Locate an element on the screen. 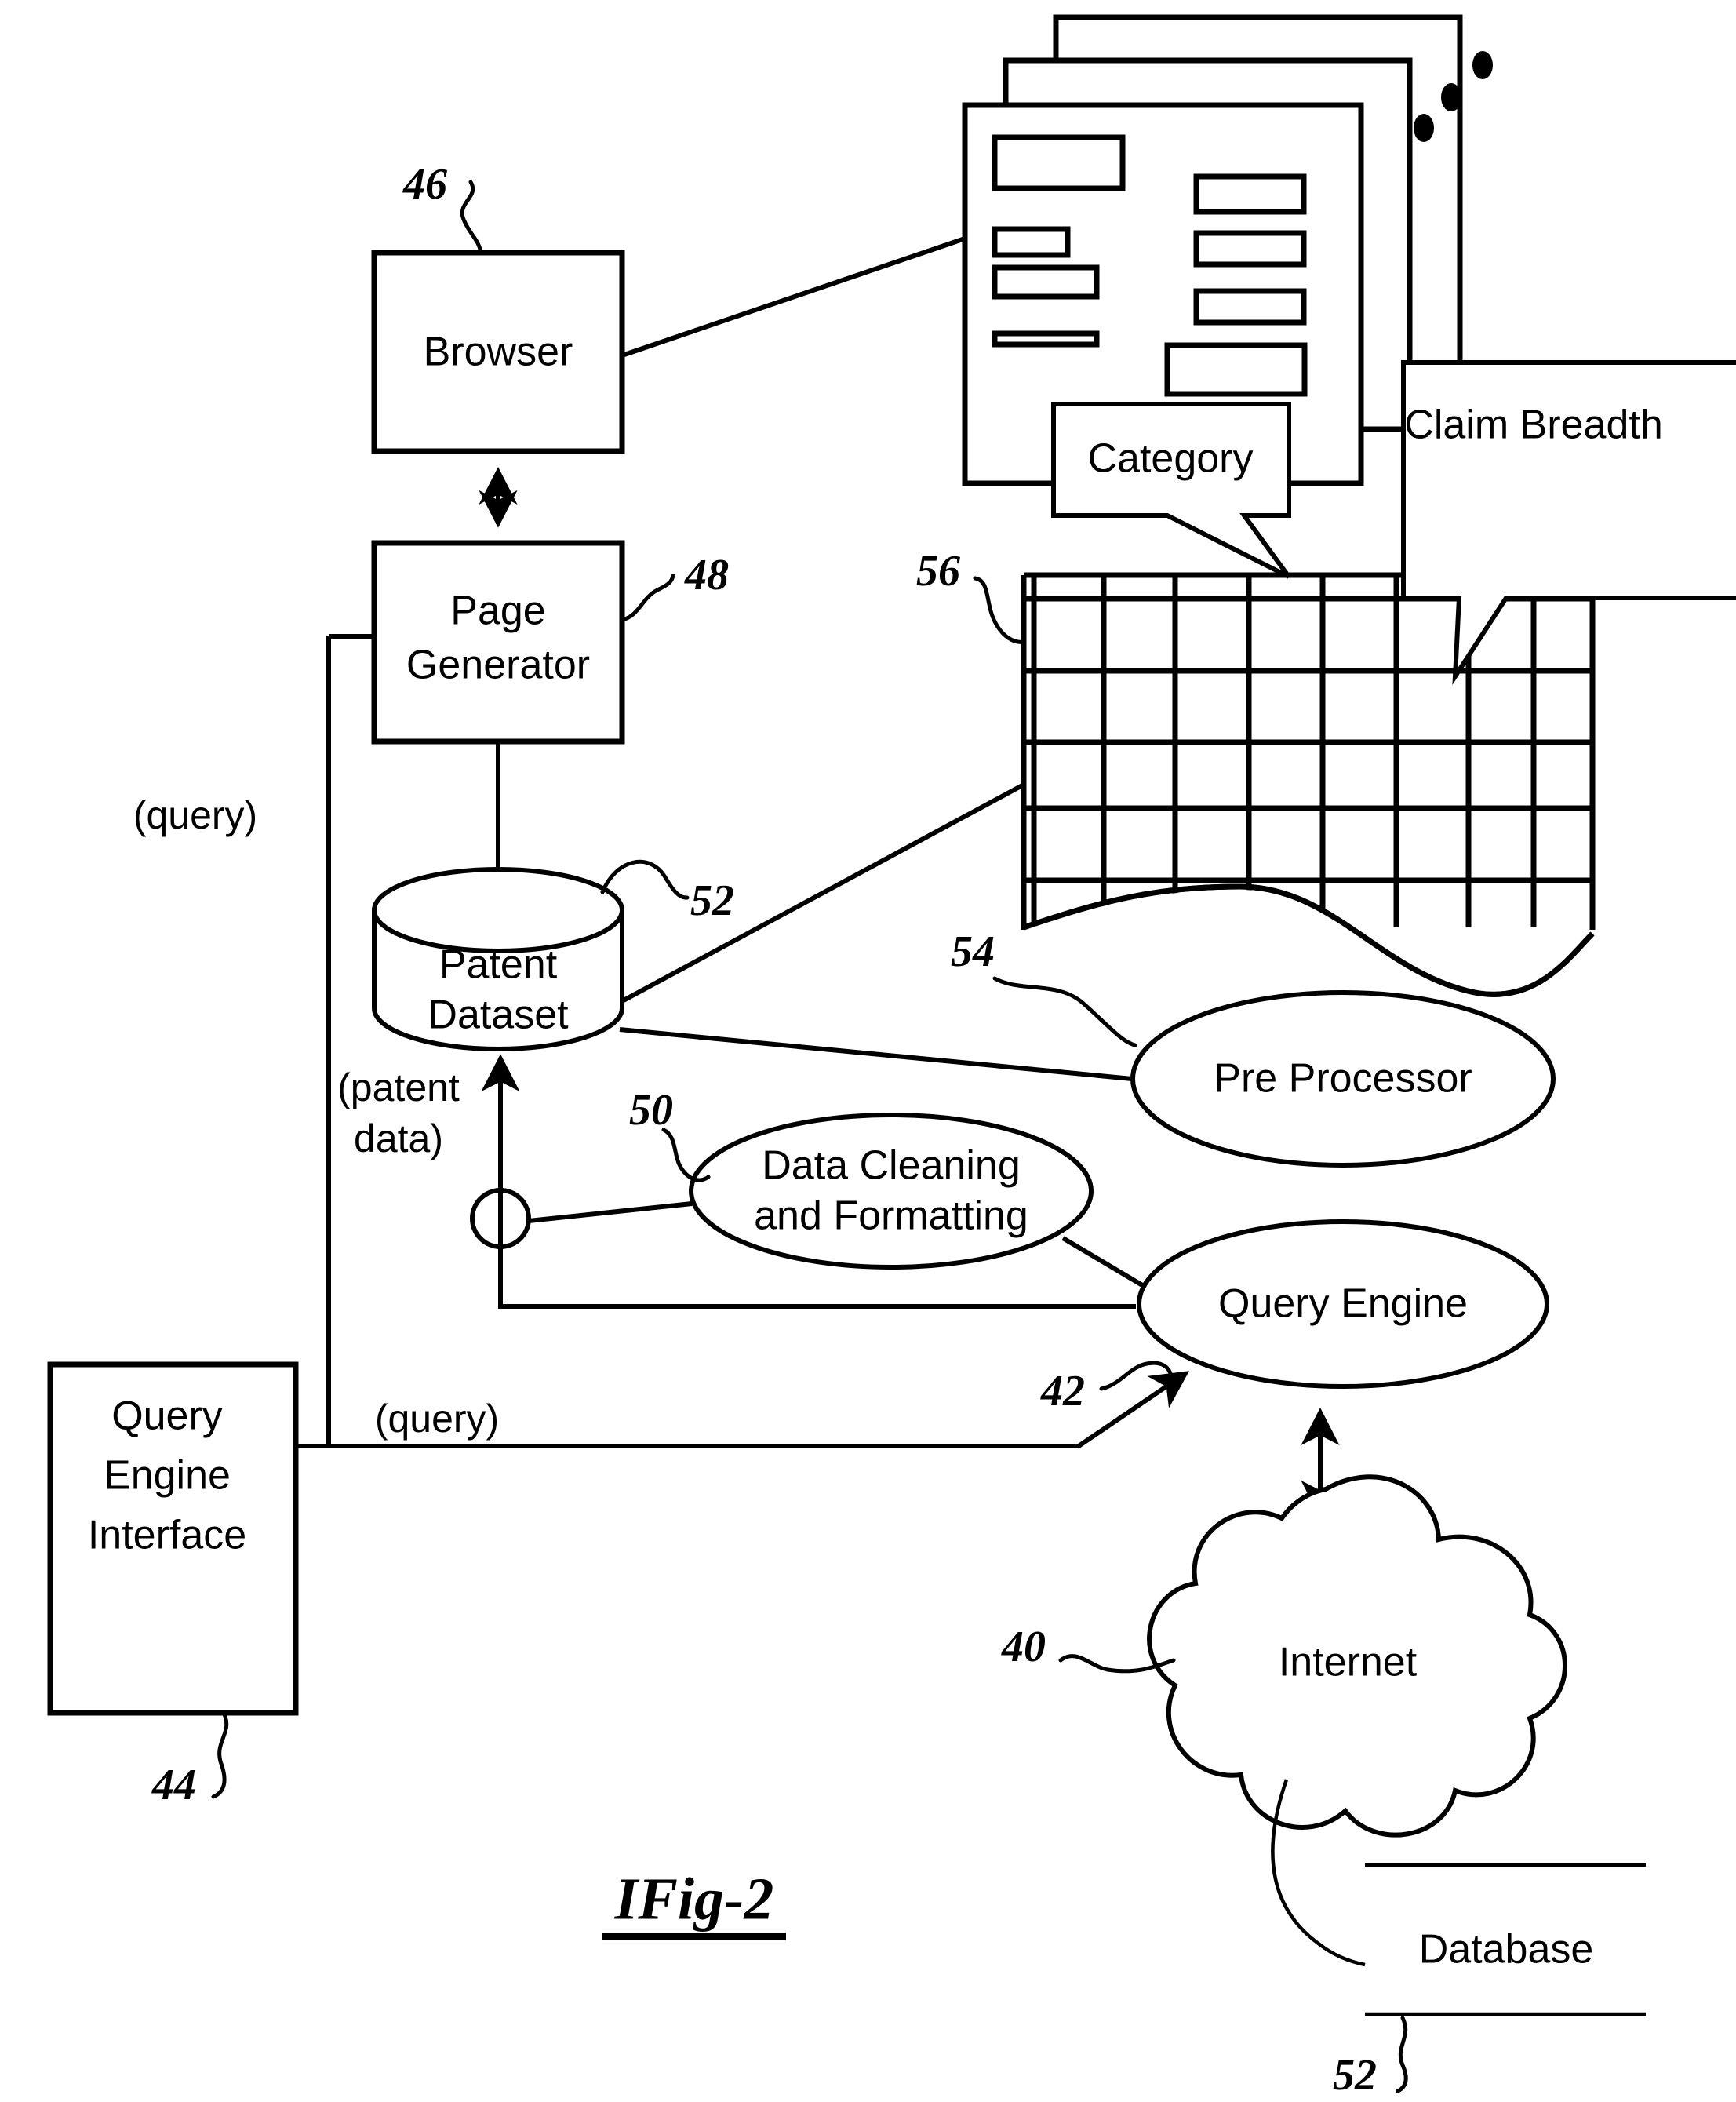  data-cleaning-node: Data Cleaning and Formatting is located at coordinates (891, 1191).